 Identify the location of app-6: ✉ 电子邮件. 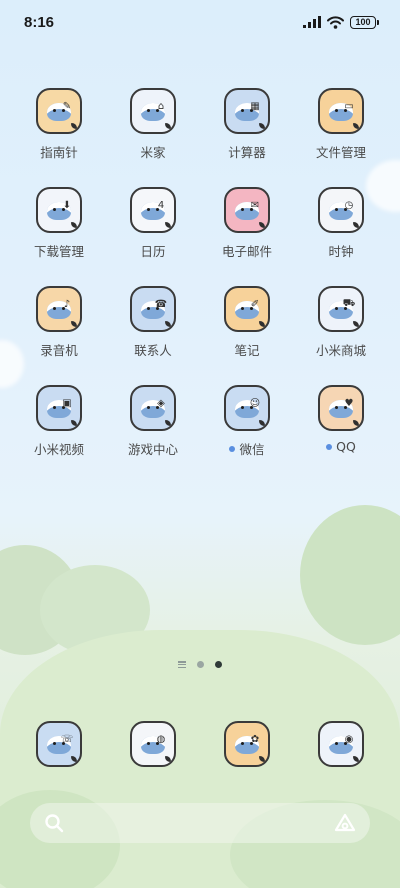
(247, 223).